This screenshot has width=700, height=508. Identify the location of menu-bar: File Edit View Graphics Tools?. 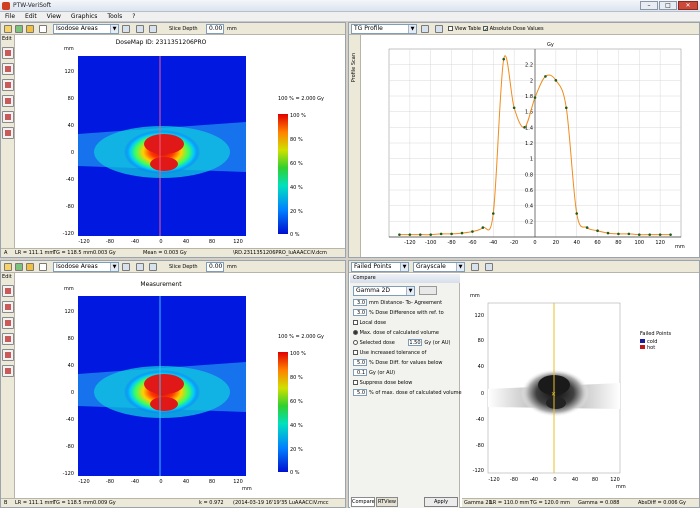
(350, 17).